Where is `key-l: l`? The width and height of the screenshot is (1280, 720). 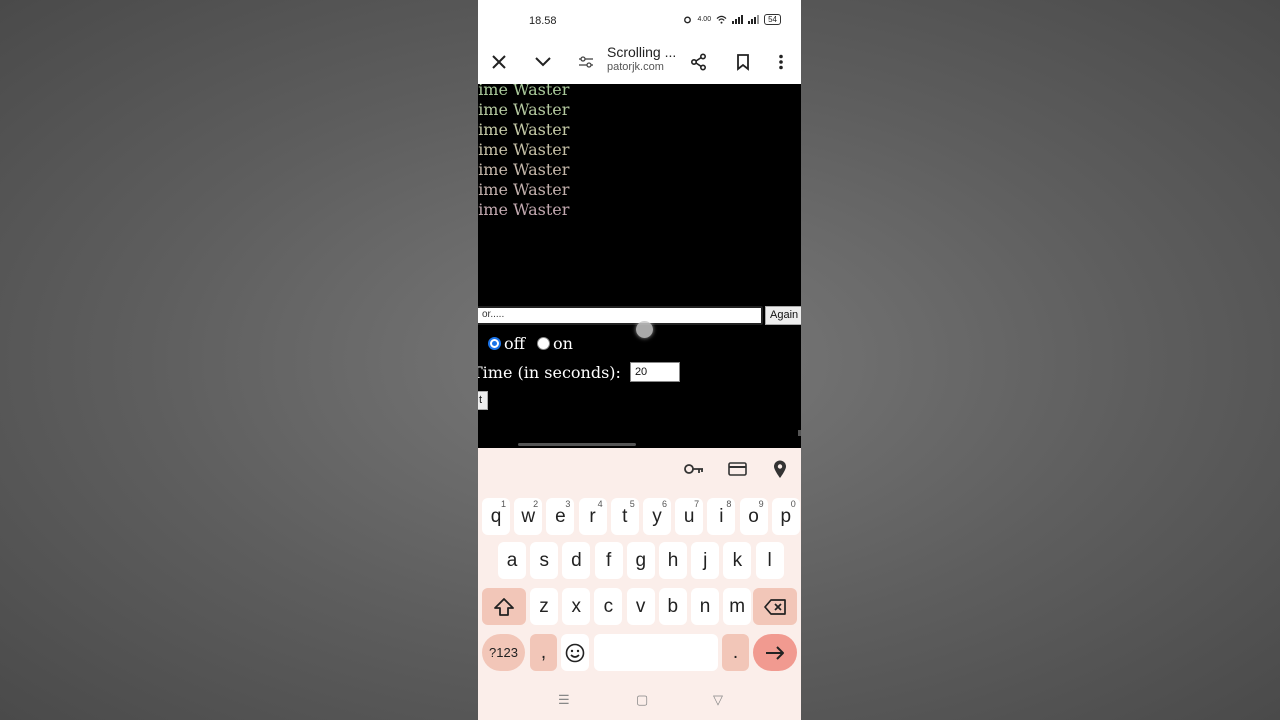 key-l: l is located at coordinates (769, 560).